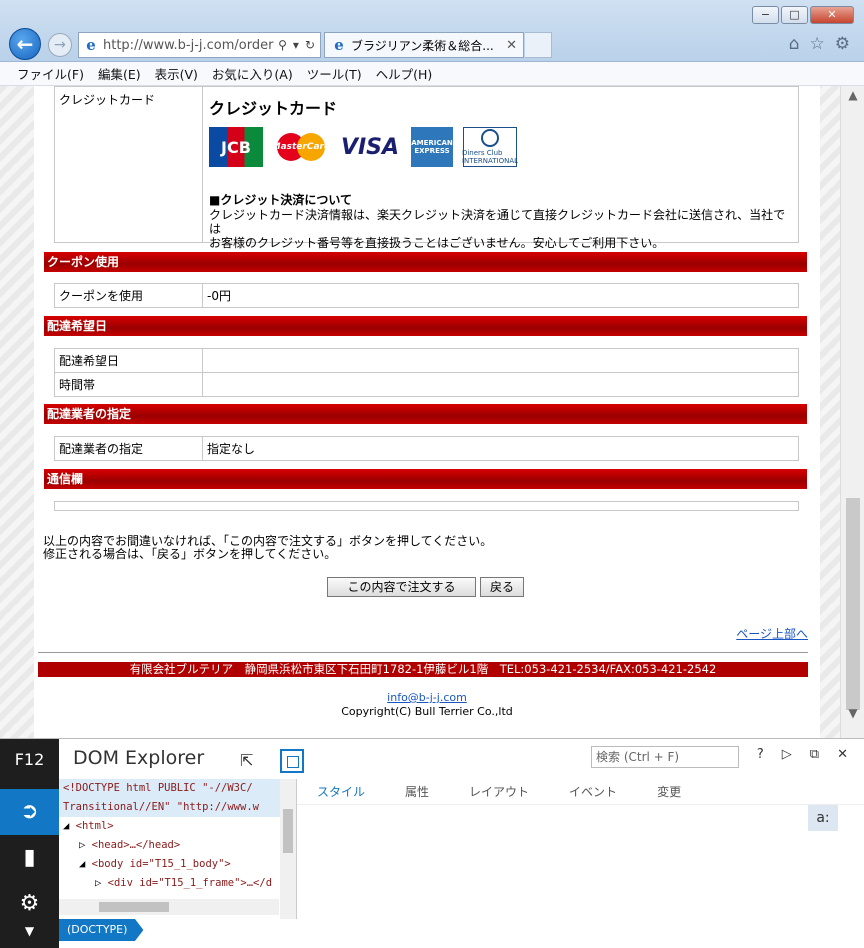 Image resolution: width=864 pixels, height=948 pixels. Describe the element at coordinates (425, 479) in the screenshot. I see `message-section-header: 通信欄` at that location.